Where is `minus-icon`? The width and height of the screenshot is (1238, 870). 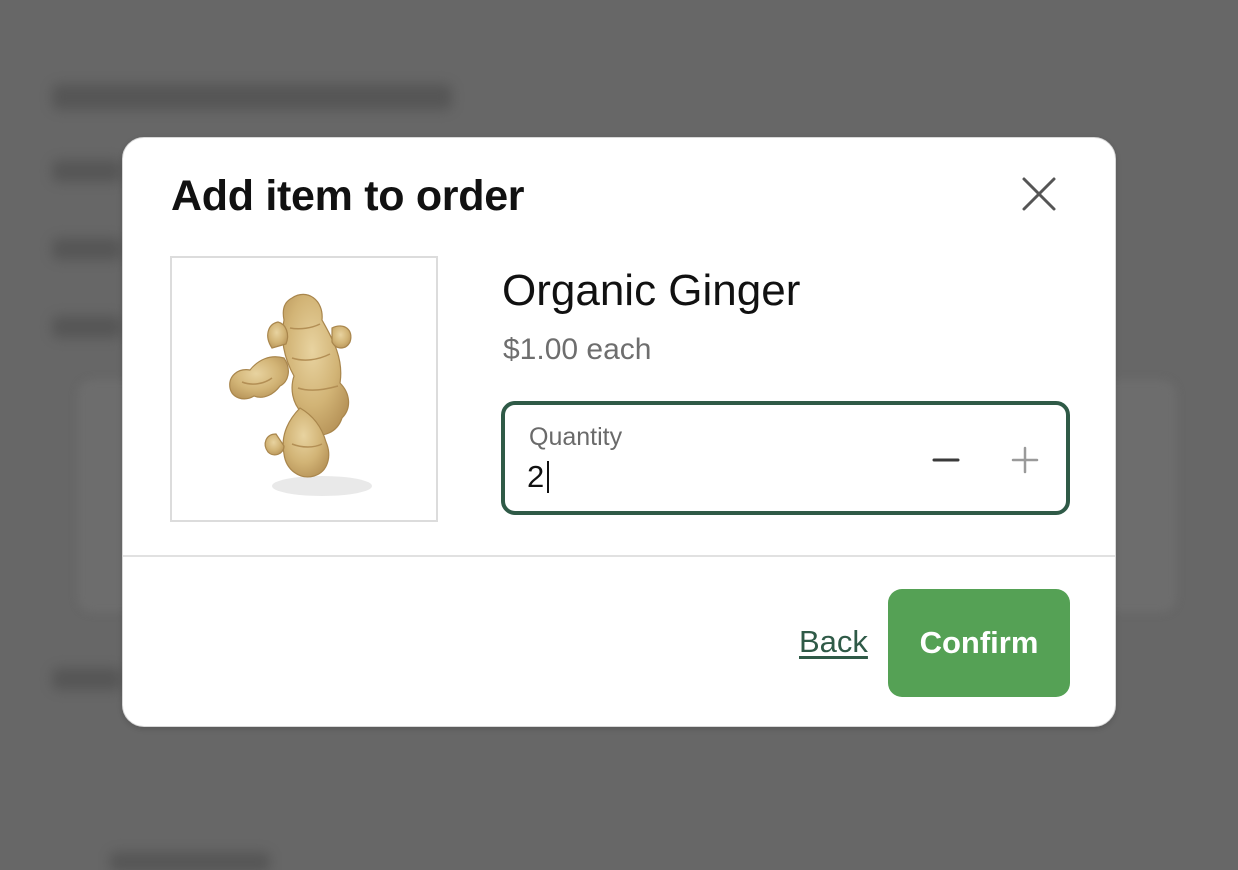
minus-icon is located at coordinates (946, 460).